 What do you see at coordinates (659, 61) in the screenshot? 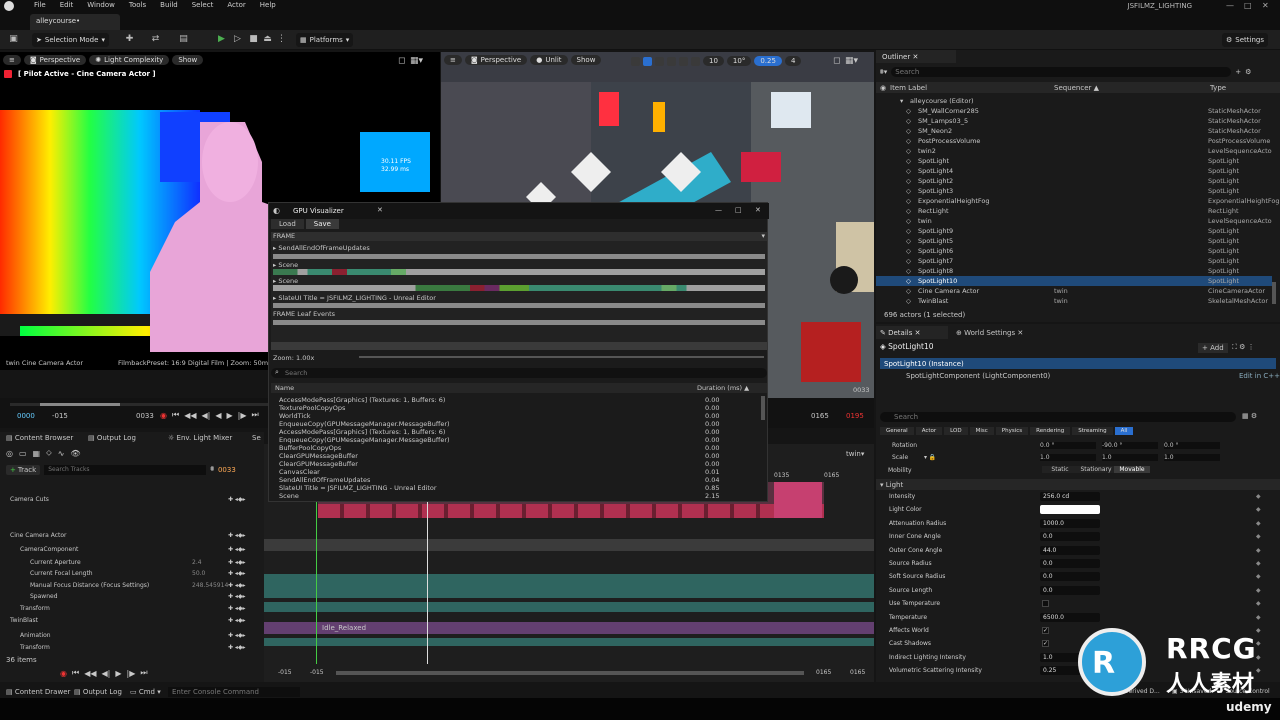
I see `rotate-icon` at bounding box center [659, 61].